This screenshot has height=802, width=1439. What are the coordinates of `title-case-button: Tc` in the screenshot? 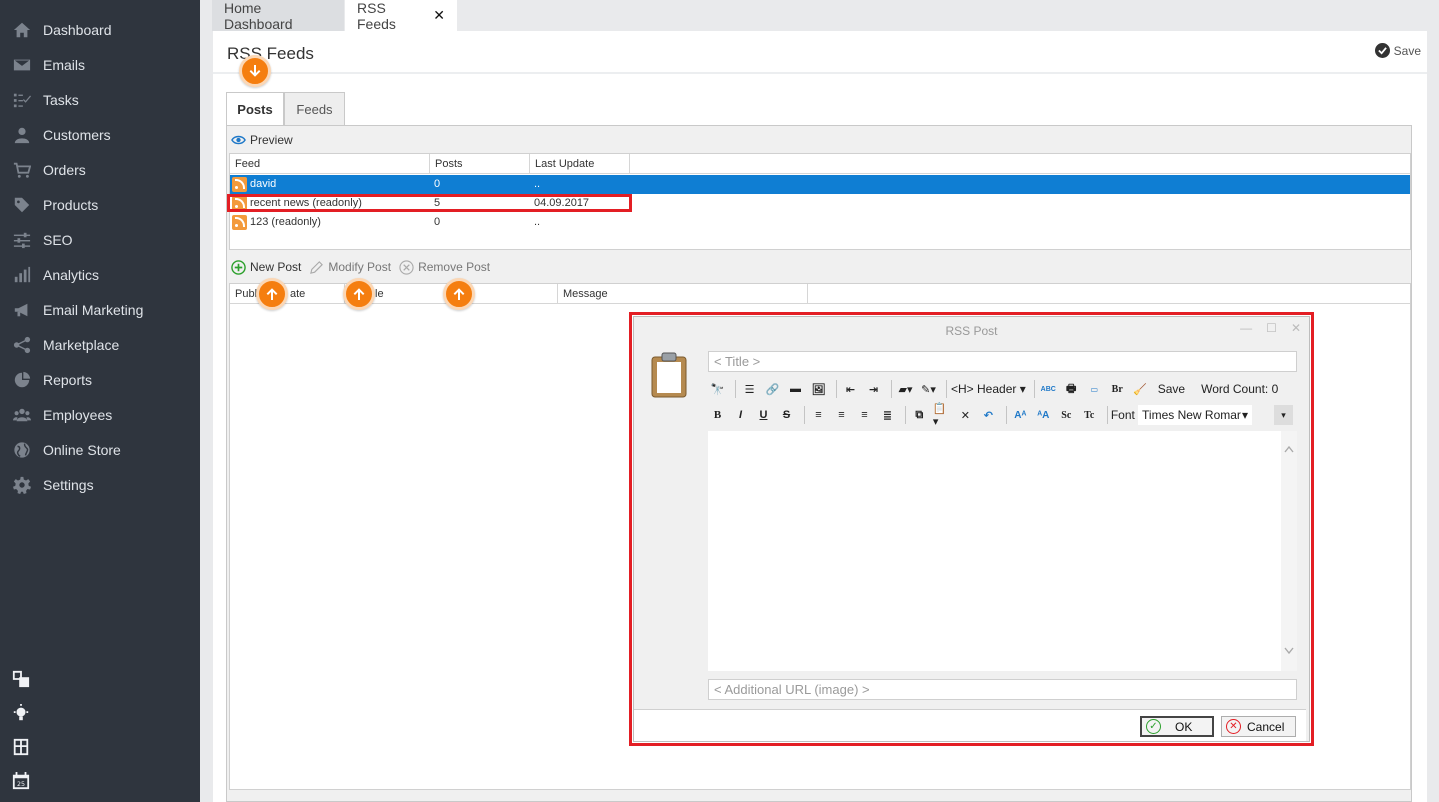 It's located at (1089, 415).